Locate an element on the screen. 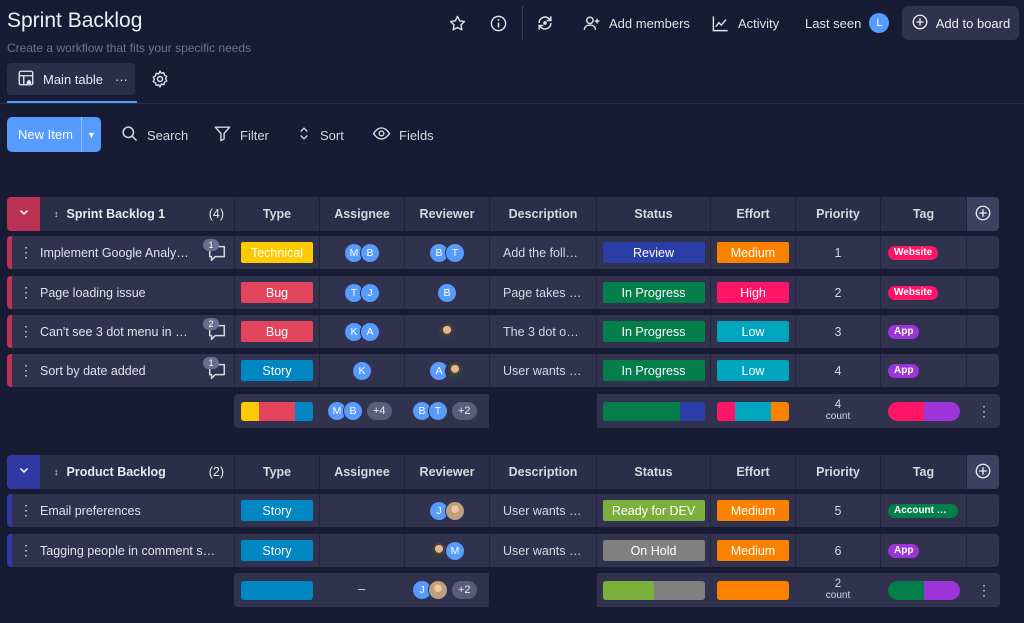 The image size is (1024, 623). gear-icon is located at coordinates (160, 79).